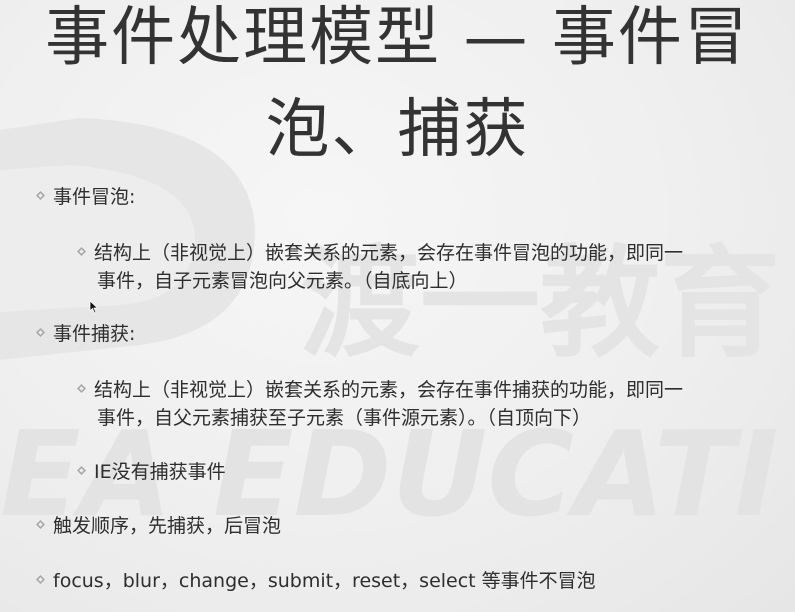 The image size is (795, 612). Describe the element at coordinates (94, 307) in the screenshot. I see `mouse-pointer-icon` at that location.